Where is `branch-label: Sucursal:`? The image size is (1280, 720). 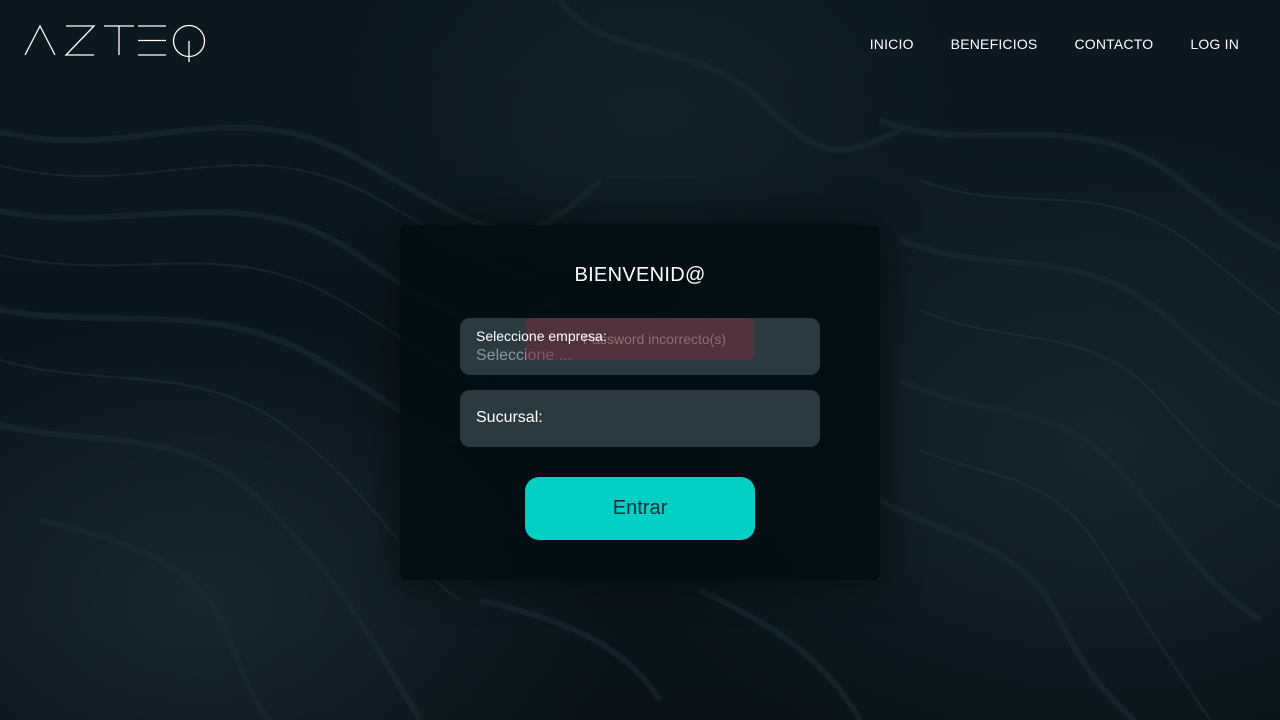
branch-label: Sucursal: is located at coordinates (509, 417).